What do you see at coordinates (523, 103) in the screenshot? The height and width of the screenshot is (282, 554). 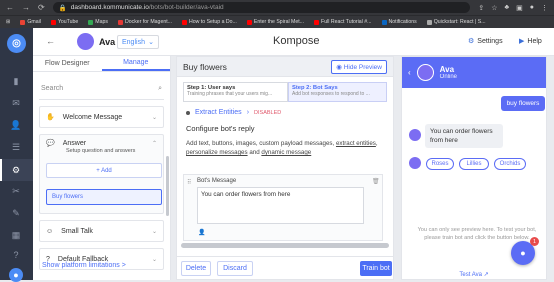 I see `user-message-bubble: buy flowers` at bounding box center [523, 103].